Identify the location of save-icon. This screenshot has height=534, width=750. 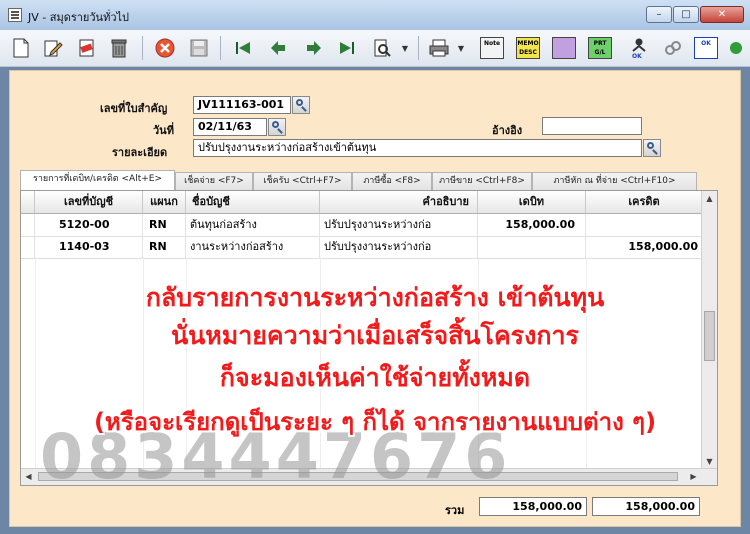
(199, 48).